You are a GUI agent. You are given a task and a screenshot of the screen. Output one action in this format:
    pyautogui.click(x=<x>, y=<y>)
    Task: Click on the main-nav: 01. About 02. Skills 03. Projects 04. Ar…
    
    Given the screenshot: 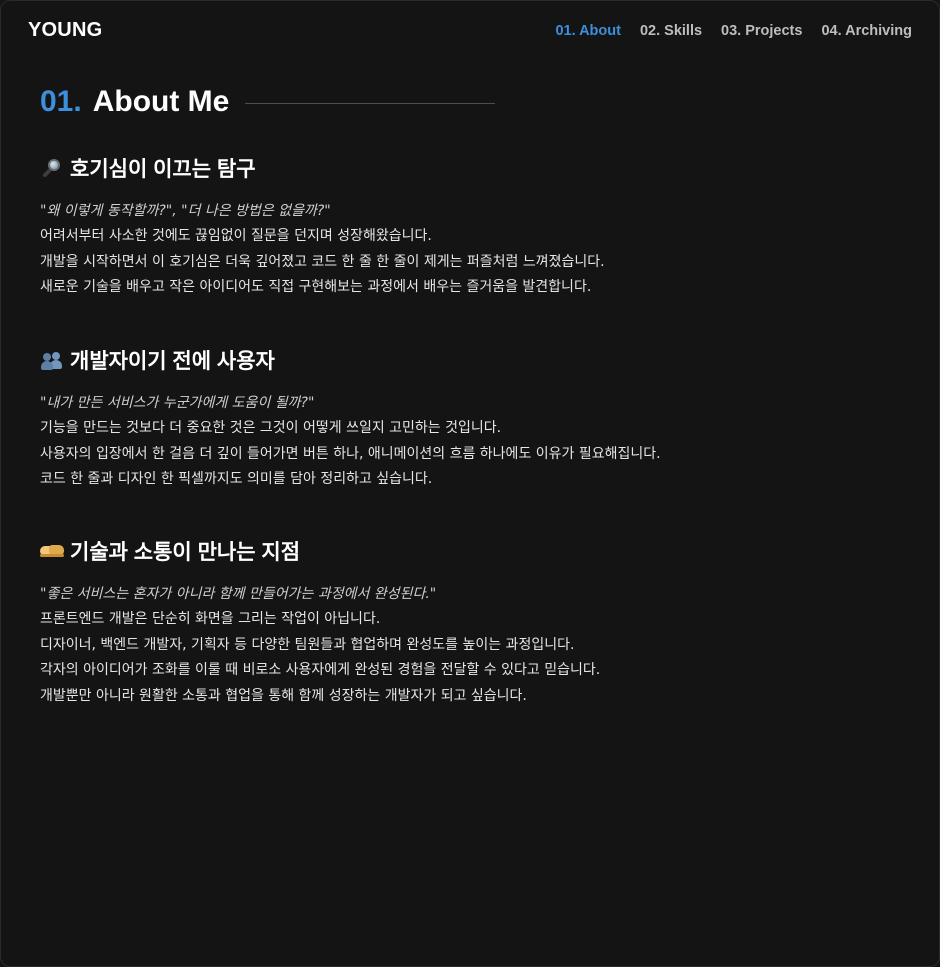 What is the action you would take?
    pyautogui.click(x=733, y=31)
    